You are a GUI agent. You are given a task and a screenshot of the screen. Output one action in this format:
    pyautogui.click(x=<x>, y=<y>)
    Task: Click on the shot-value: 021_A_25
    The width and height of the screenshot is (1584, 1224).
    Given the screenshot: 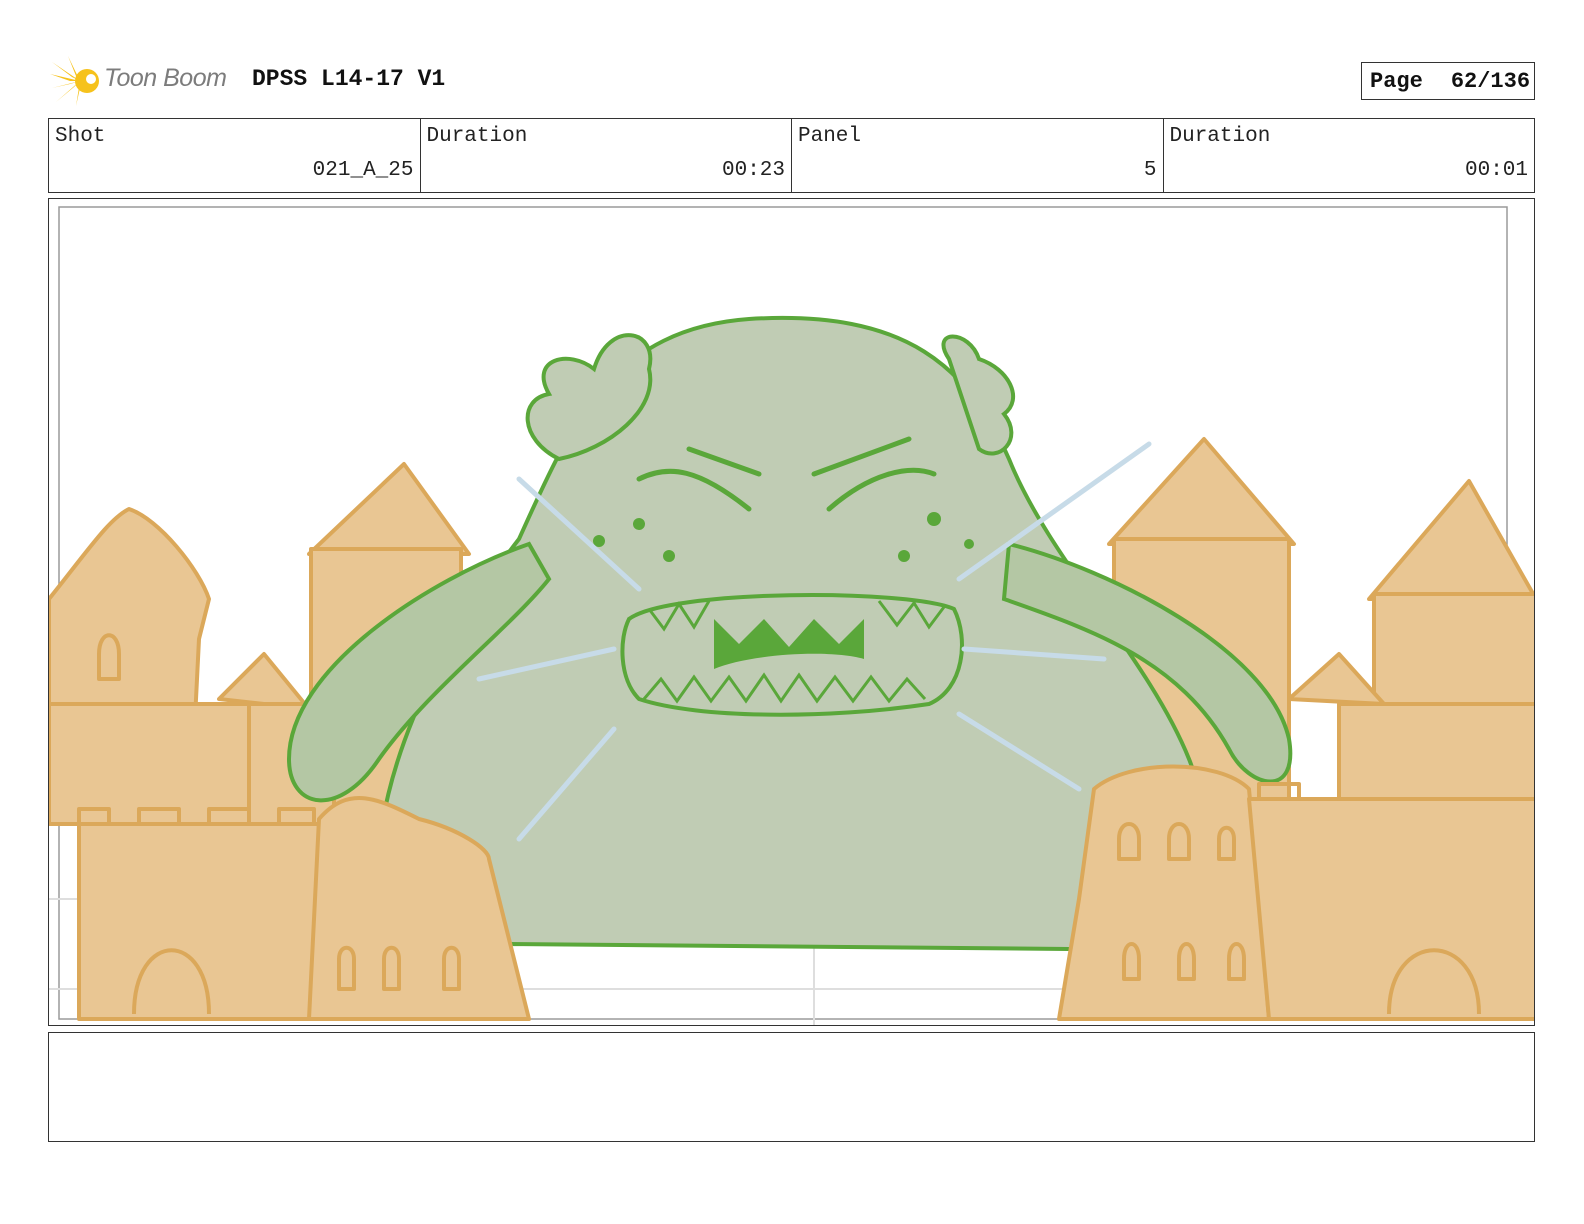 What is the action you would take?
    pyautogui.click(x=363, y=170)
    